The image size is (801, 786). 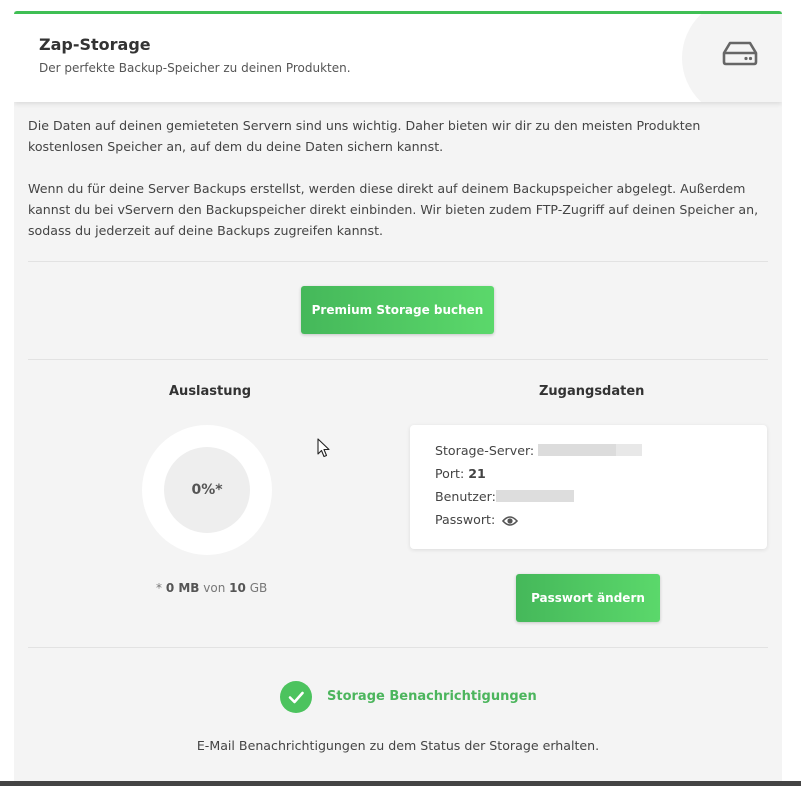 I want to click on port-row: Port: 21, so click(x=460, y=473).